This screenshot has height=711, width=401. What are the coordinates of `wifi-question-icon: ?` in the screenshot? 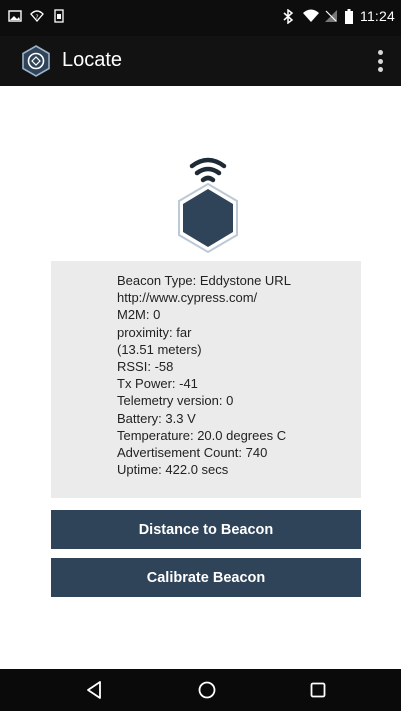 It's located at (37, 16).